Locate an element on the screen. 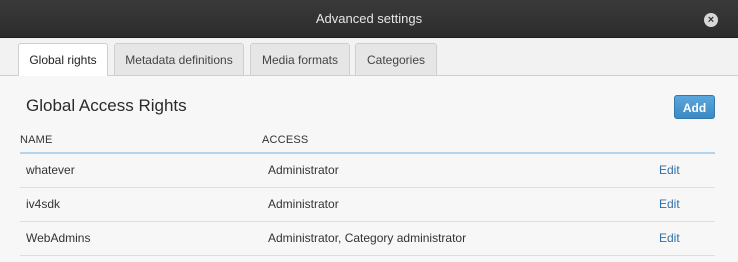 The image size is (738, 262). column-header-name: NAME is located at coordinates (36, 140).